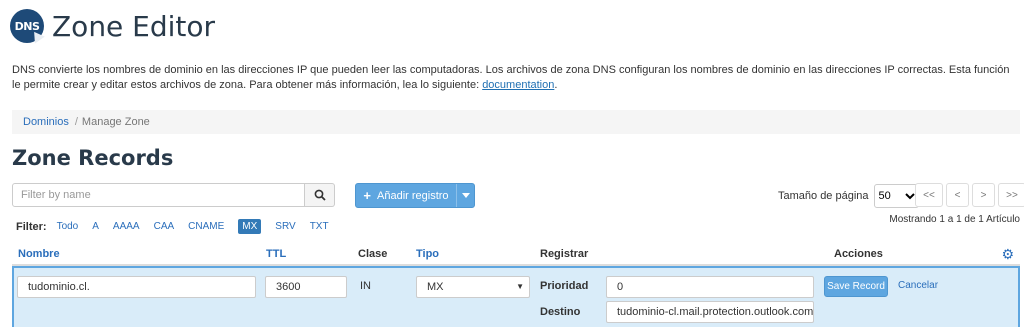 This screenshot has width=1024, height=327. Describe the element at coordinates (896, 196) in the screenshot. I see `page-size-select: 50` at that location.